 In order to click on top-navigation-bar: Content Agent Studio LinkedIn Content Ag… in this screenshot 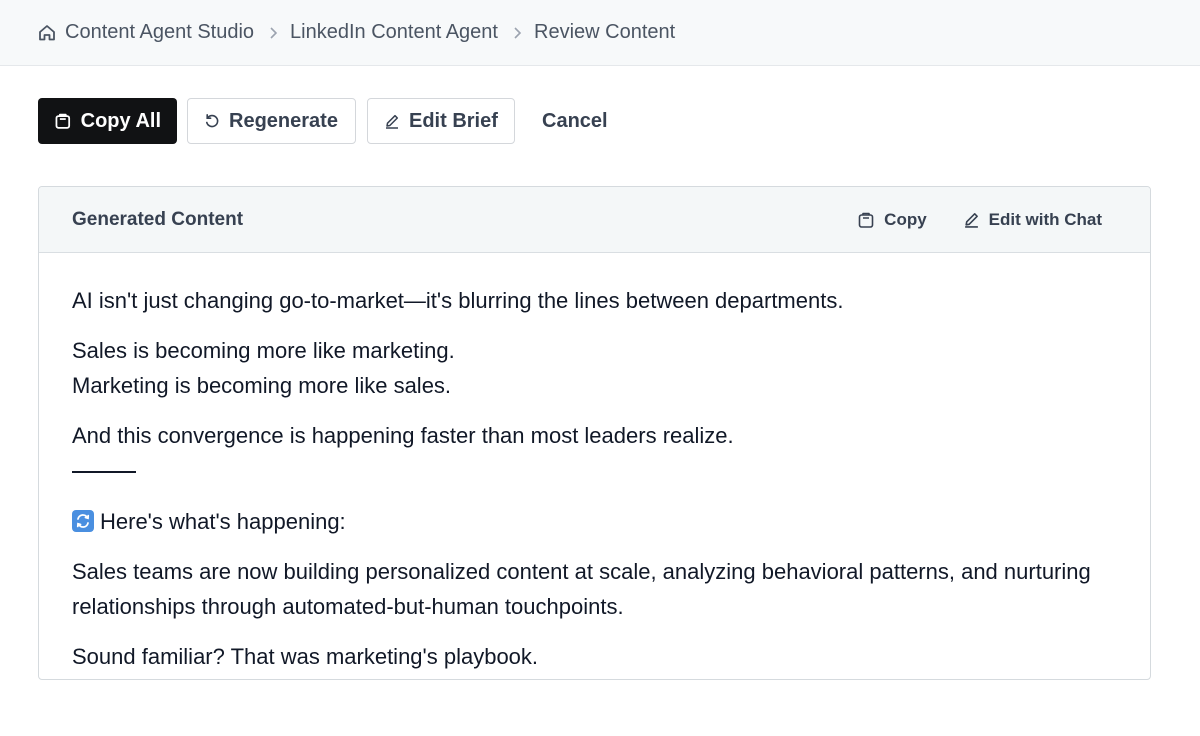, I will do `click(600, 33)`.